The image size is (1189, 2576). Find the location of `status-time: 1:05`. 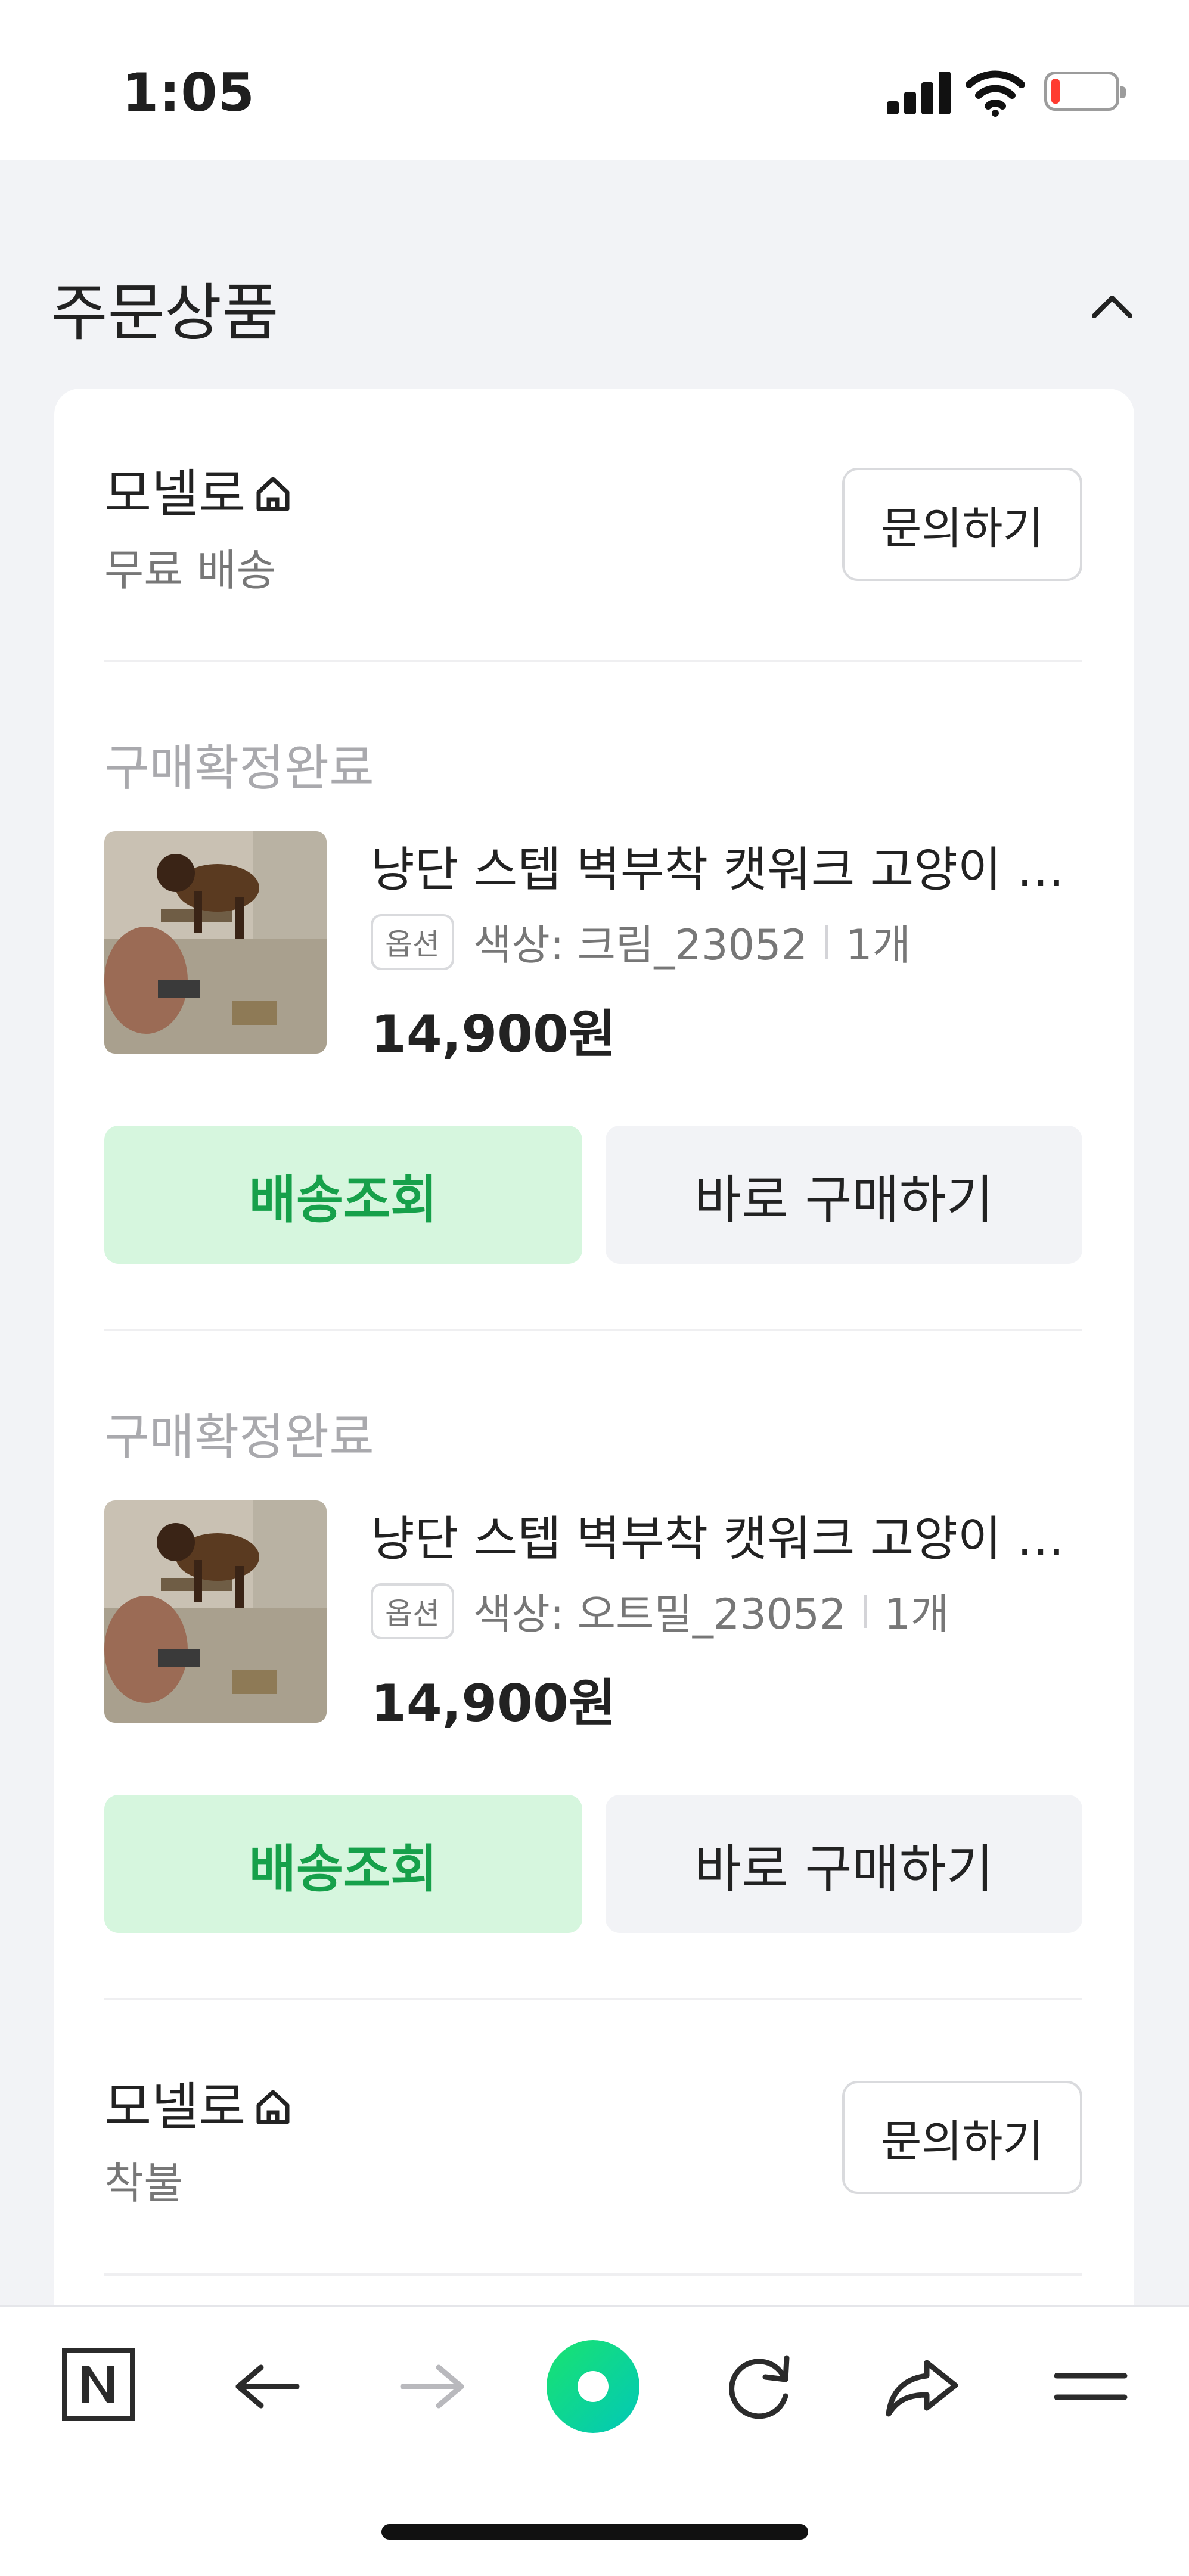

status-time: 1:05 is located at coordinates (189, 92).